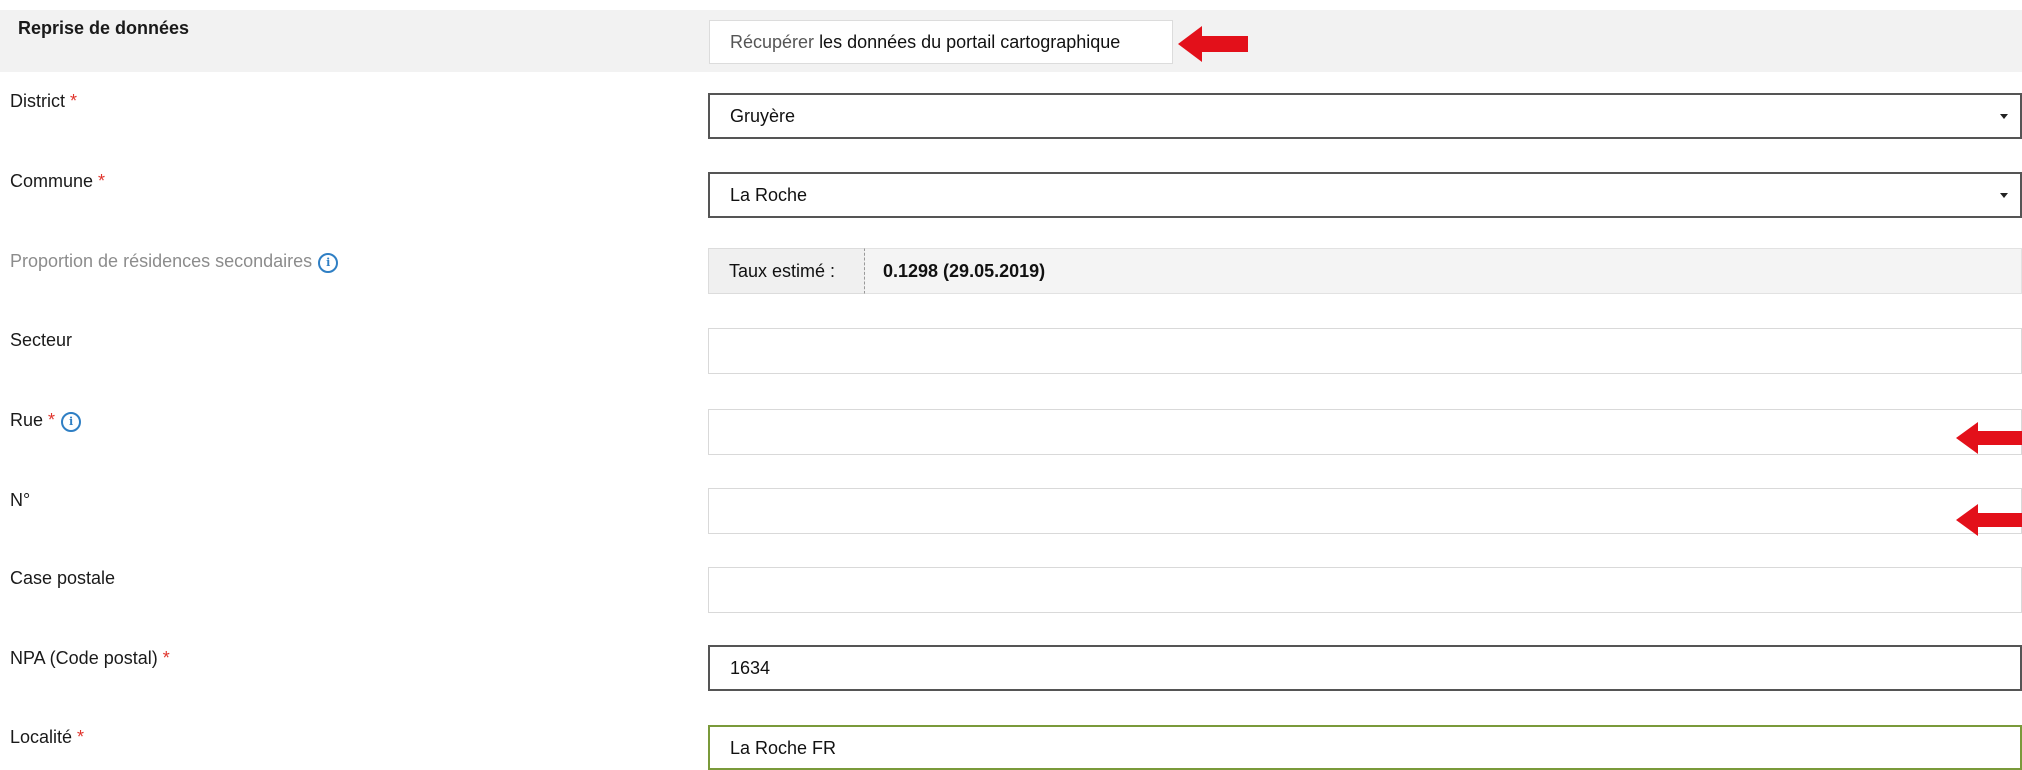 This screenshot has height=770, width=2022. I want to click on npa-input: 1634, so click(1365, 668).